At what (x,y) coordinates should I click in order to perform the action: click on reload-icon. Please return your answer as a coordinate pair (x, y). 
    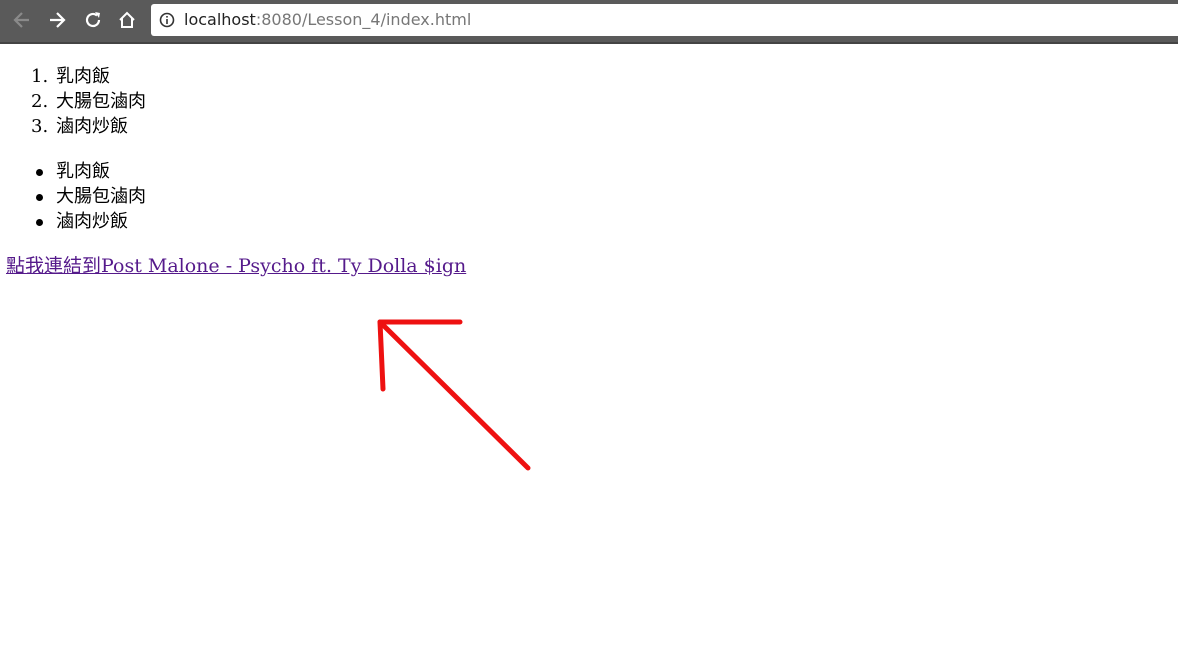
    Looking at the image, I should click on (93, 20).